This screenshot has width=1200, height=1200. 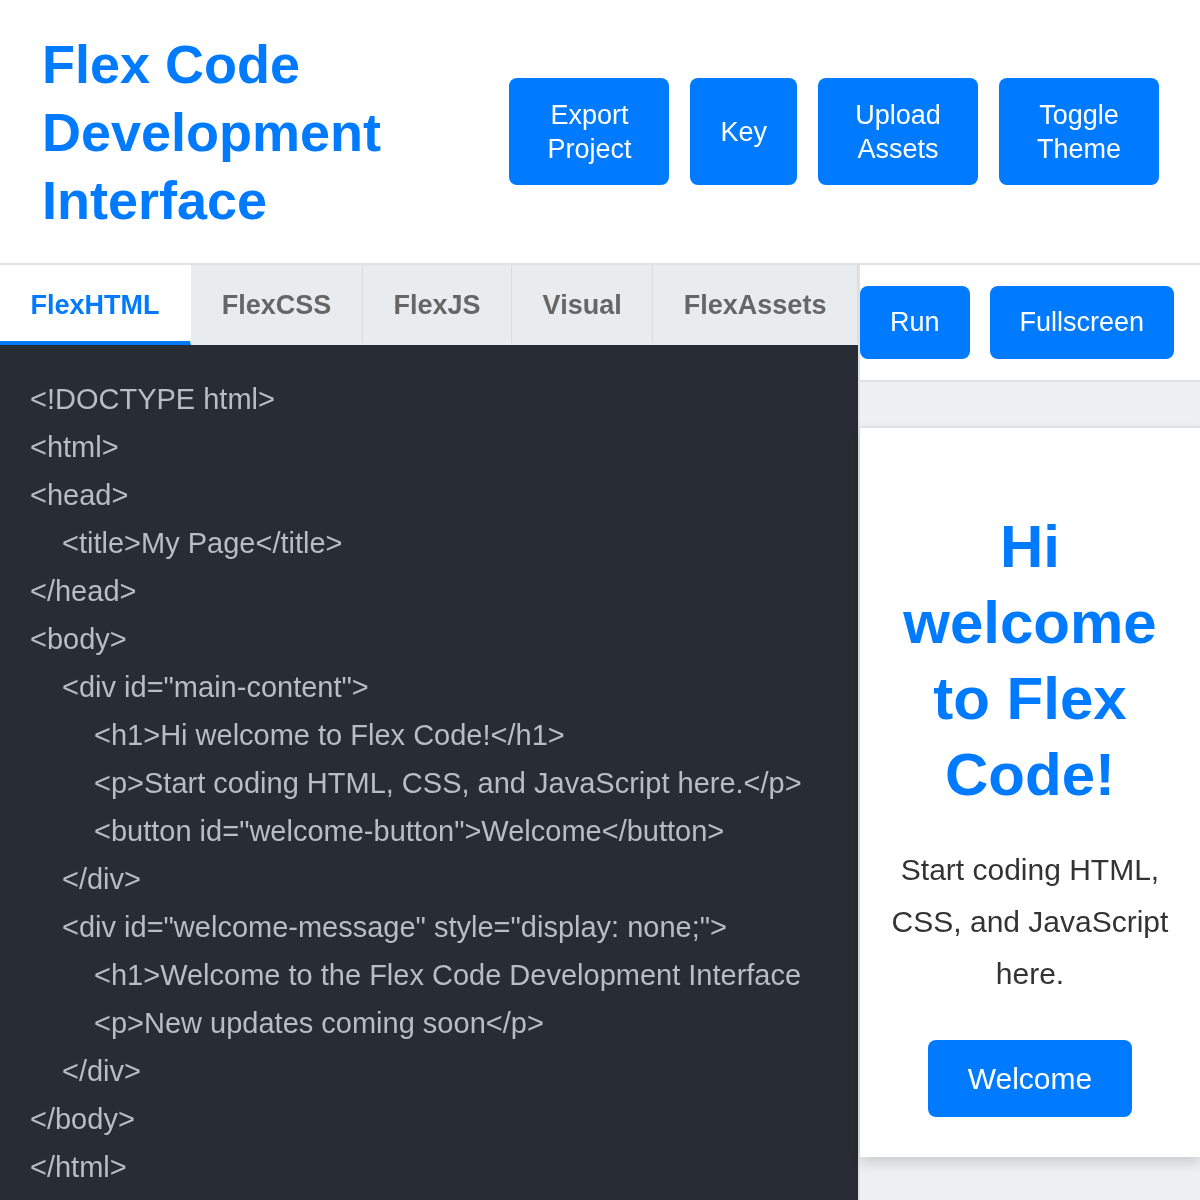 What do you see at coordinates (212, 132) in the screenshot?
I see `app-title: Flex Code Development Interface` at bounding box center [212, 132].